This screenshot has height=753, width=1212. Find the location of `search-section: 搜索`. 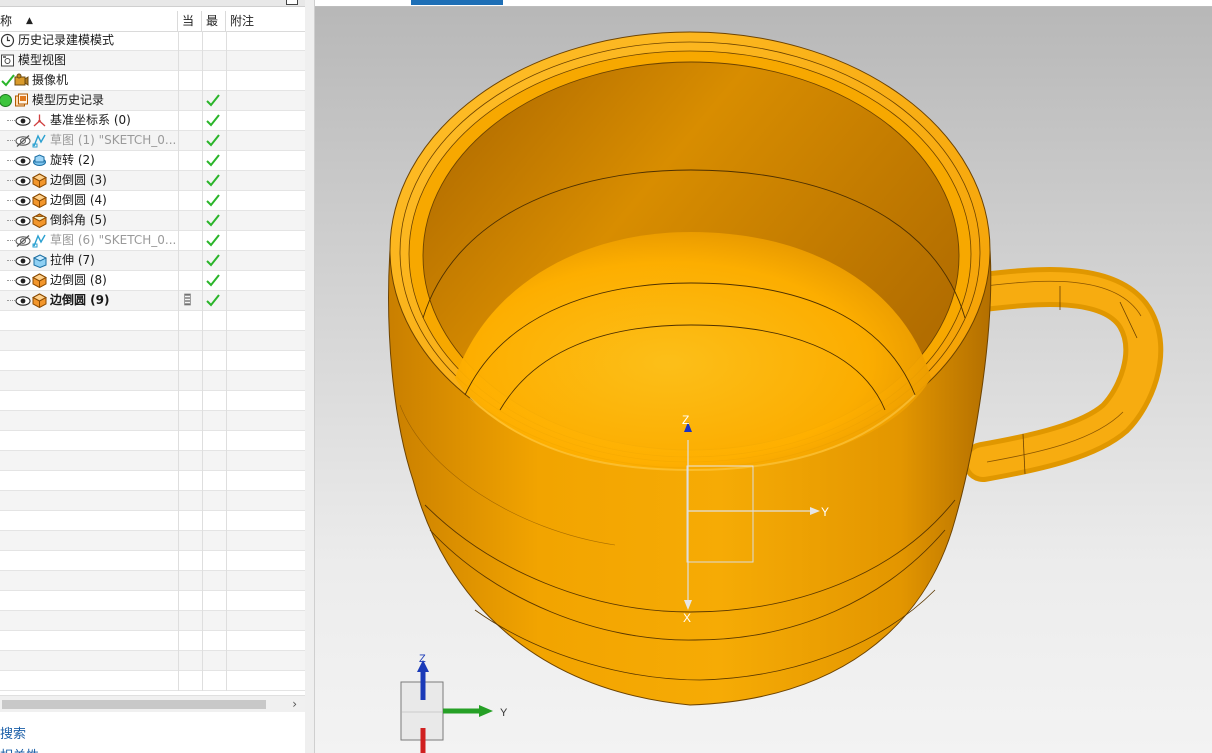

search-section: 搜索 is located at coordinates (152, 732).